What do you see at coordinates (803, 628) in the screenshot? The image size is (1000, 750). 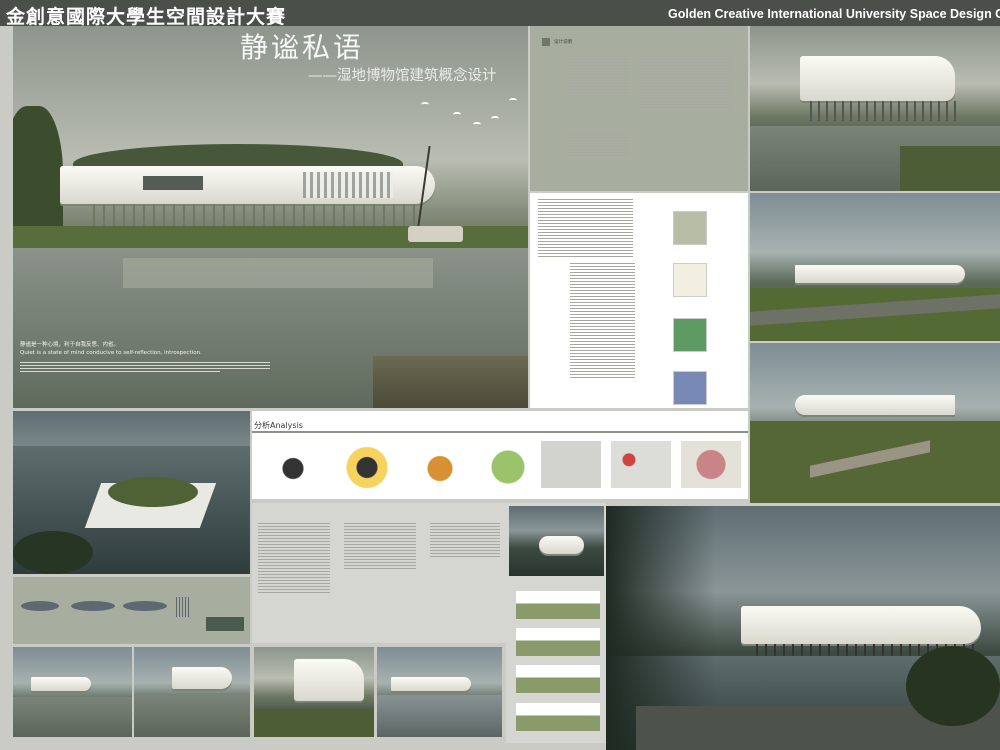 I see `render-large-bottom-right` at bounding box center [803, 628].